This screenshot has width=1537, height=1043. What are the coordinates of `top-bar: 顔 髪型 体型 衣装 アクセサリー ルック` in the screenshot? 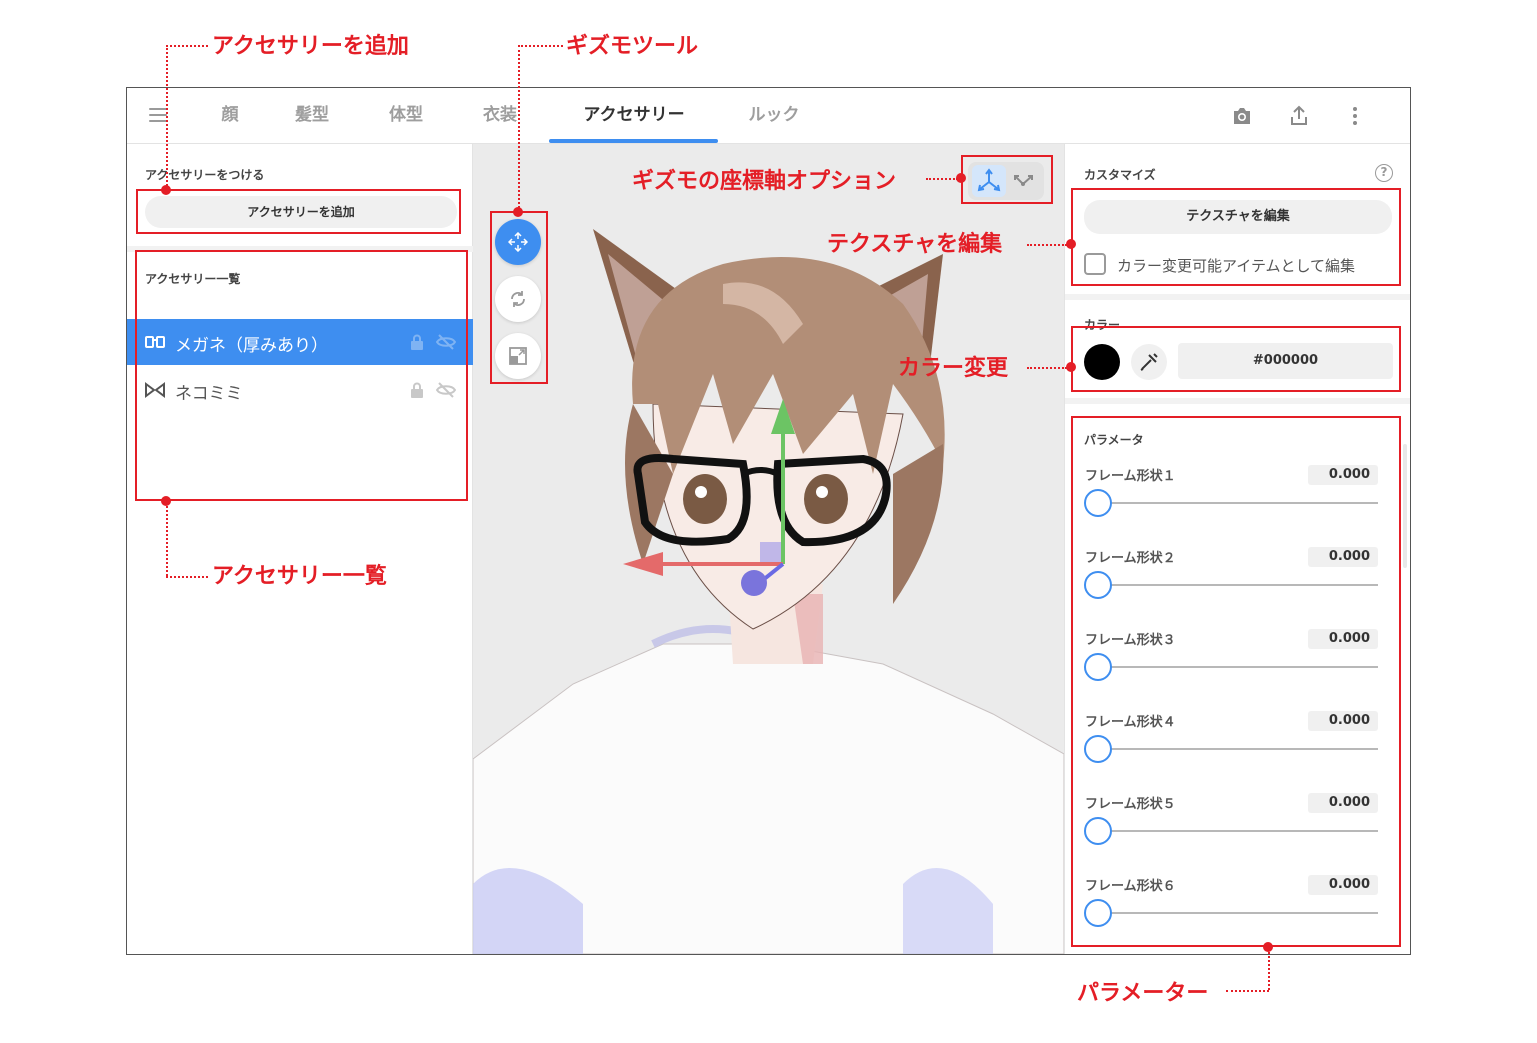 It's located at (768, 116).